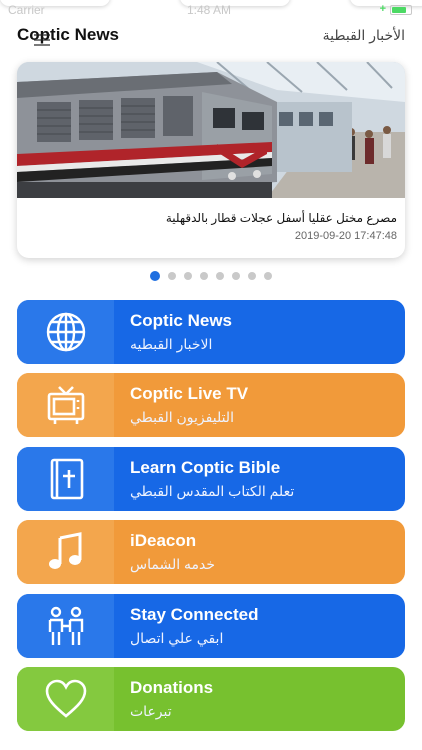 This screenshot has height=750, width=422. I want to click on menu-label-arabic: تبرعات, so click(151, 710).